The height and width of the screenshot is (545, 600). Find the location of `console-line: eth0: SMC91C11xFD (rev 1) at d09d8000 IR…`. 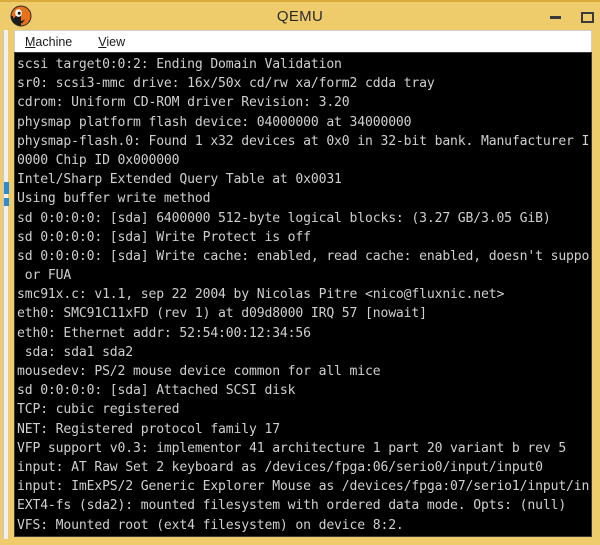

console-line: eth0: SMC91C11xFD (rev 1) at d09d8000 IR… is located at coordinates (222, 314).